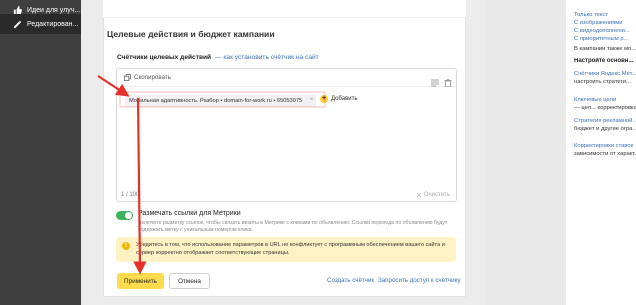 Image resolution: width=636 pixels, height=305 pixels. I want to click on remove-chip-icon: ×, so click(312, 100).